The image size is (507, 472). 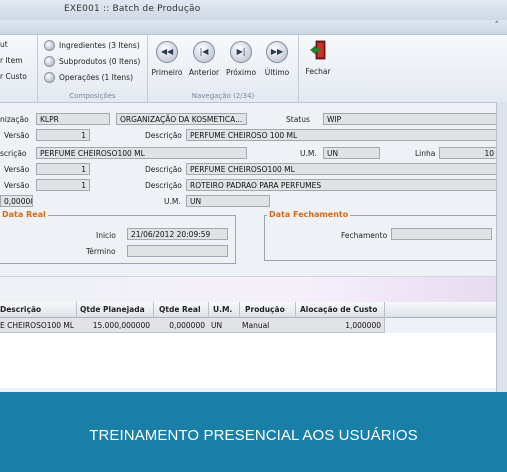 I want to click on col-qtde-planejada: Qtde Planejada, so click(x=112, y=309).